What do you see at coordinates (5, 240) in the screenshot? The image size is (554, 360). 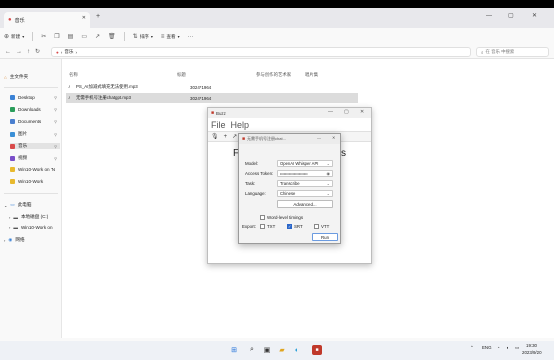 I see `chevron-right-icon: ›` at bounding box center [5, 240].